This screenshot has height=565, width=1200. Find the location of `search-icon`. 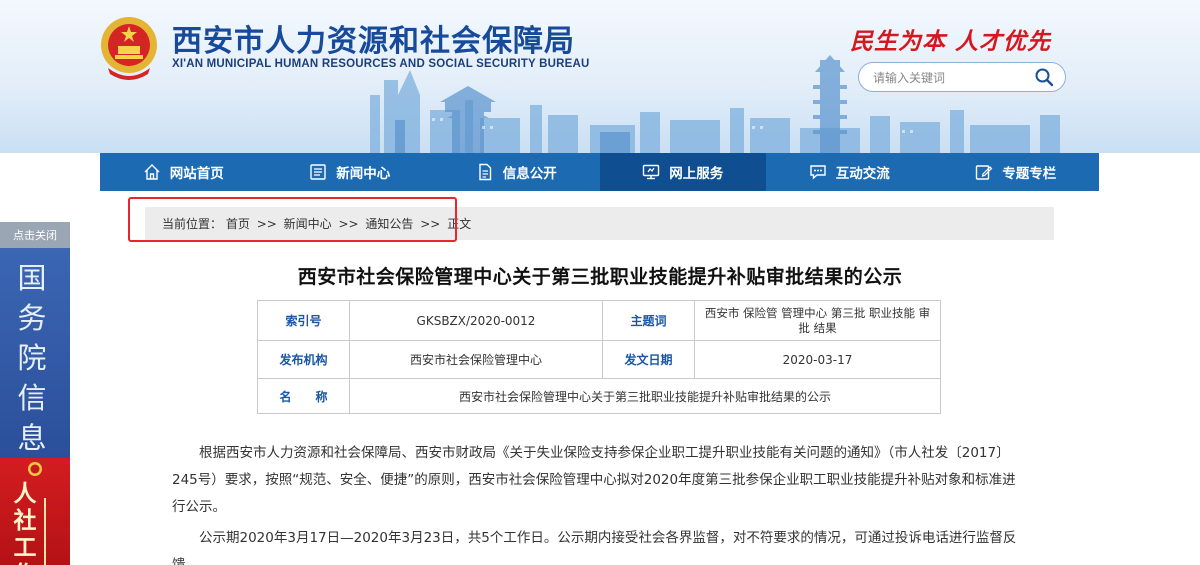

search-icon is located at coordinates (1044, 77).